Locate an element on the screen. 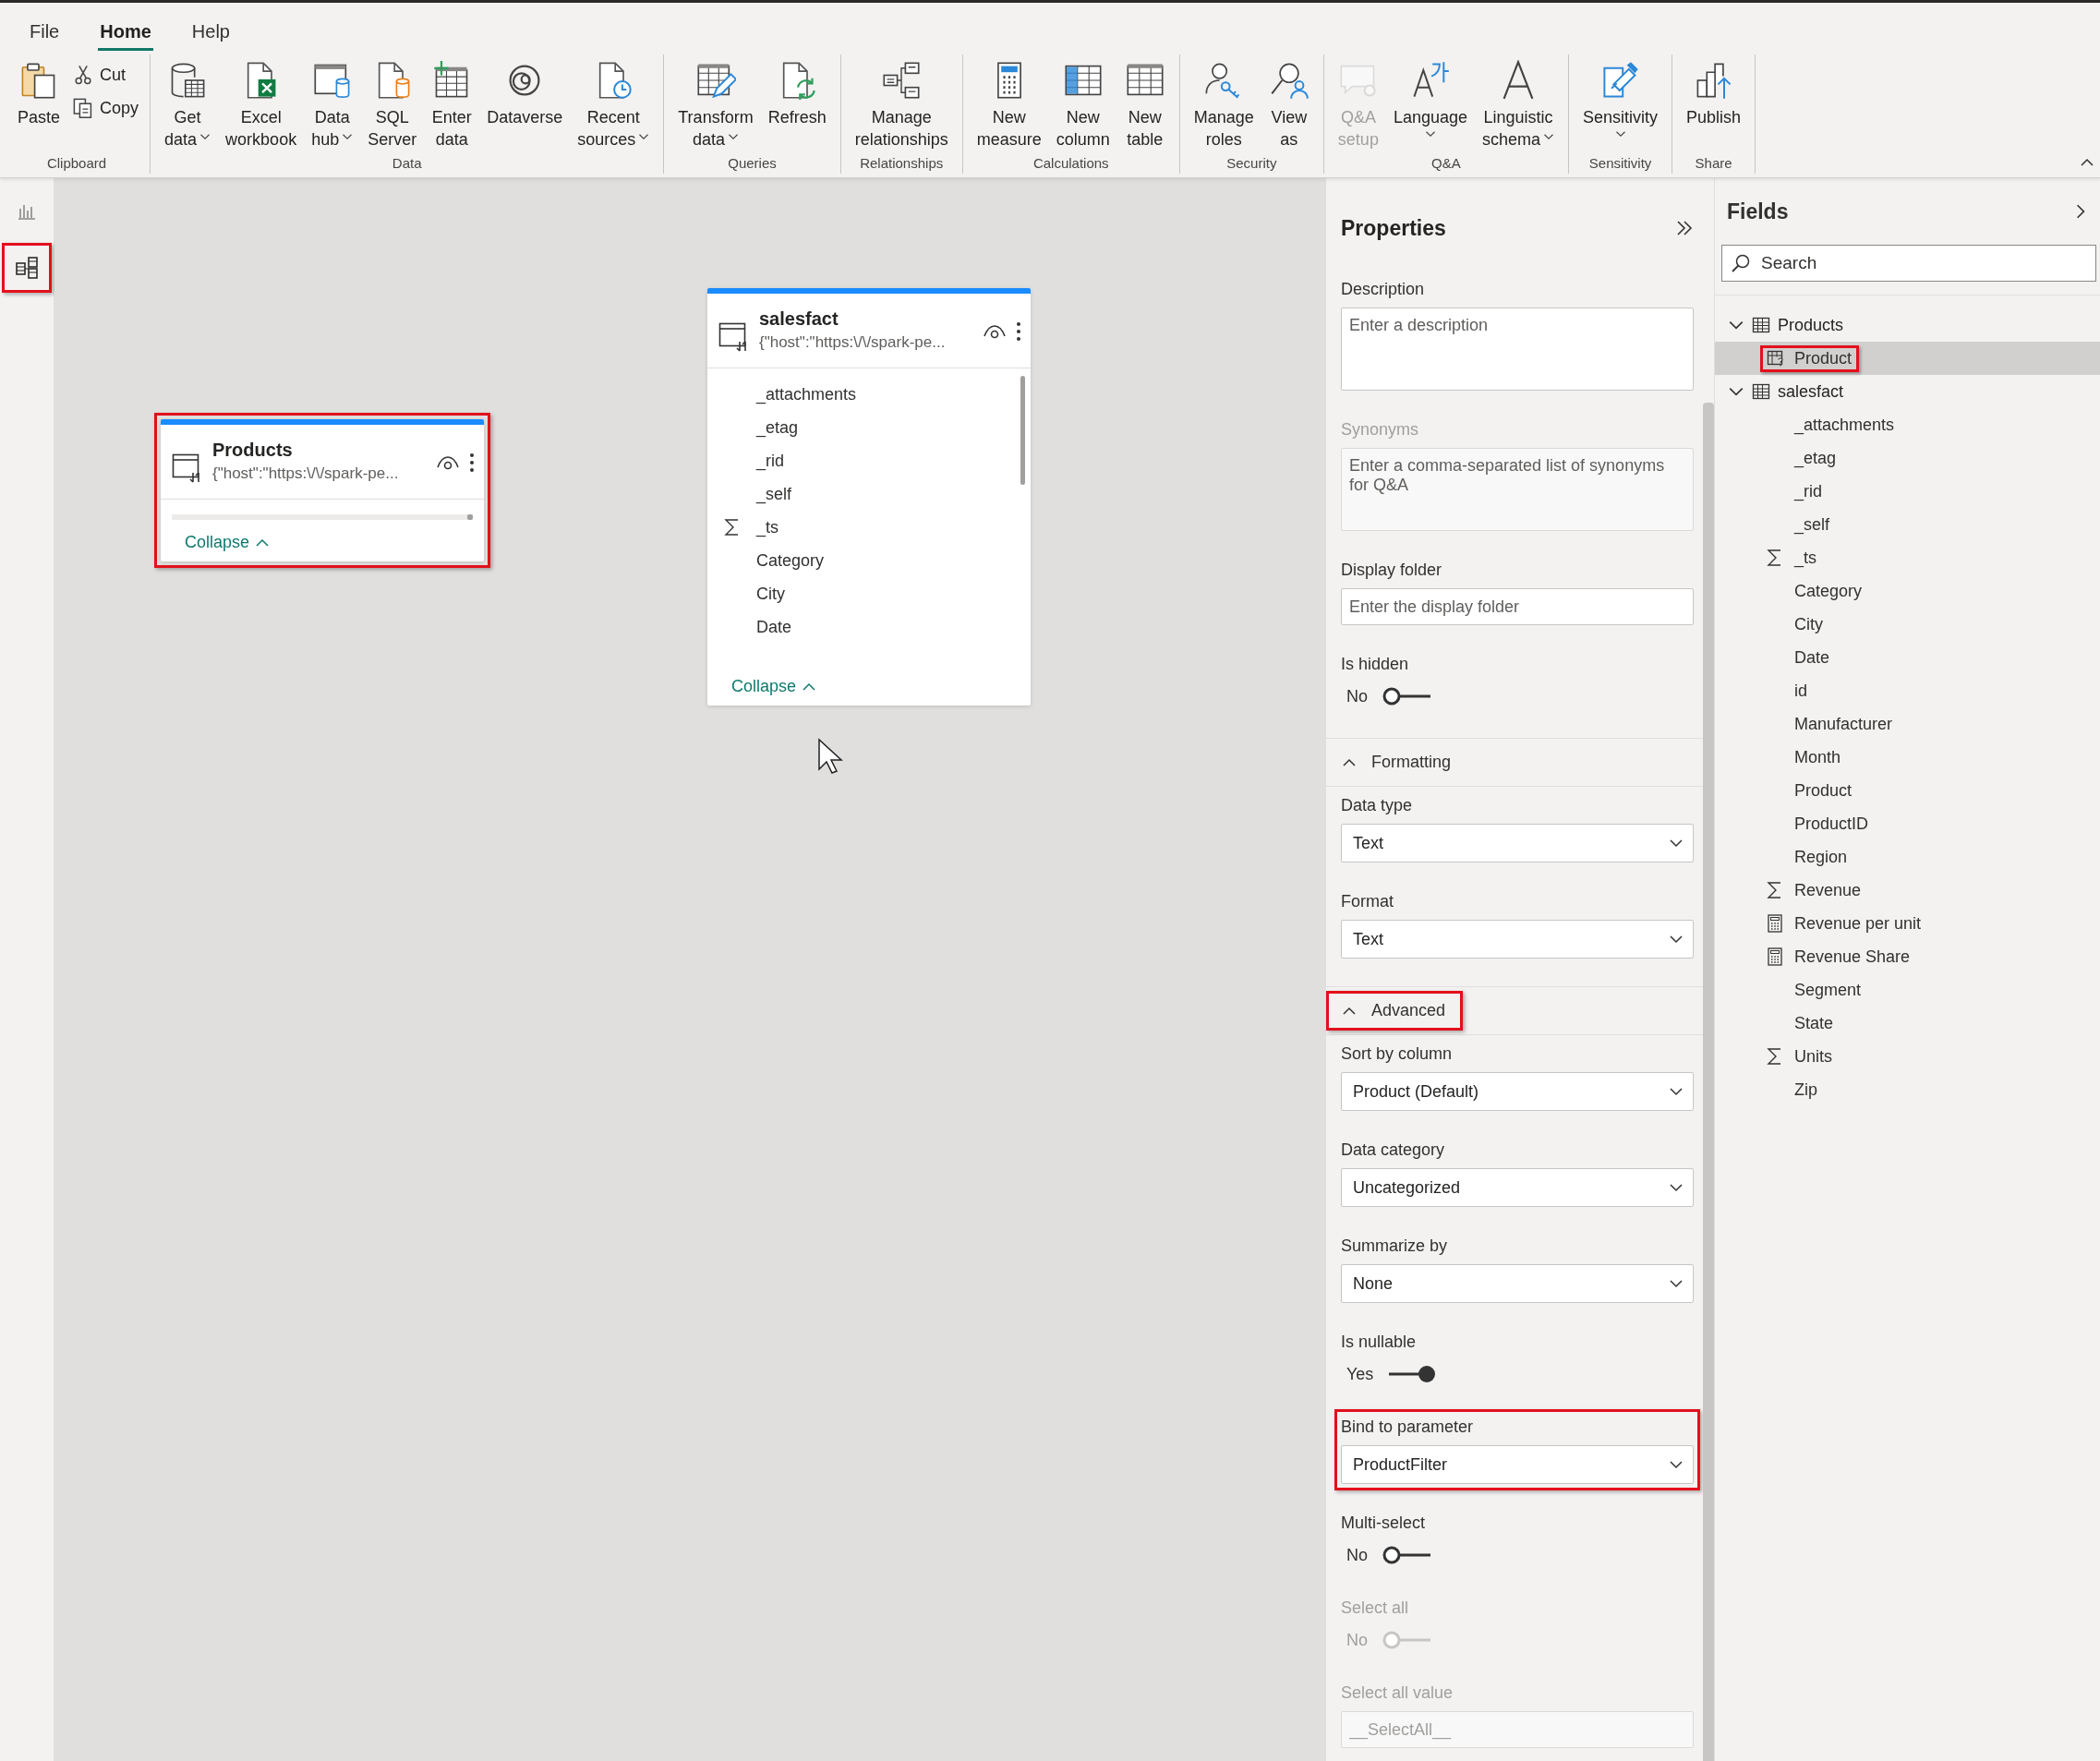  group-label: Security is located at coordinates (1252, 164).